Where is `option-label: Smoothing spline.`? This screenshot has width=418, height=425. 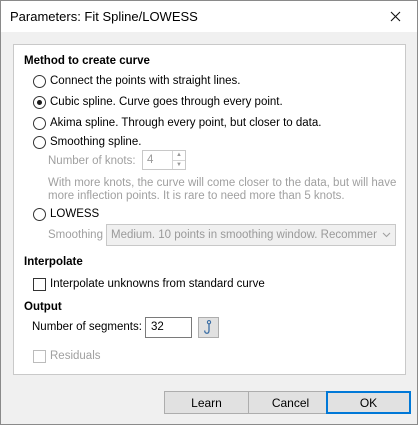
option-label: Smoothing spline. is located at coordinates (96, 142).